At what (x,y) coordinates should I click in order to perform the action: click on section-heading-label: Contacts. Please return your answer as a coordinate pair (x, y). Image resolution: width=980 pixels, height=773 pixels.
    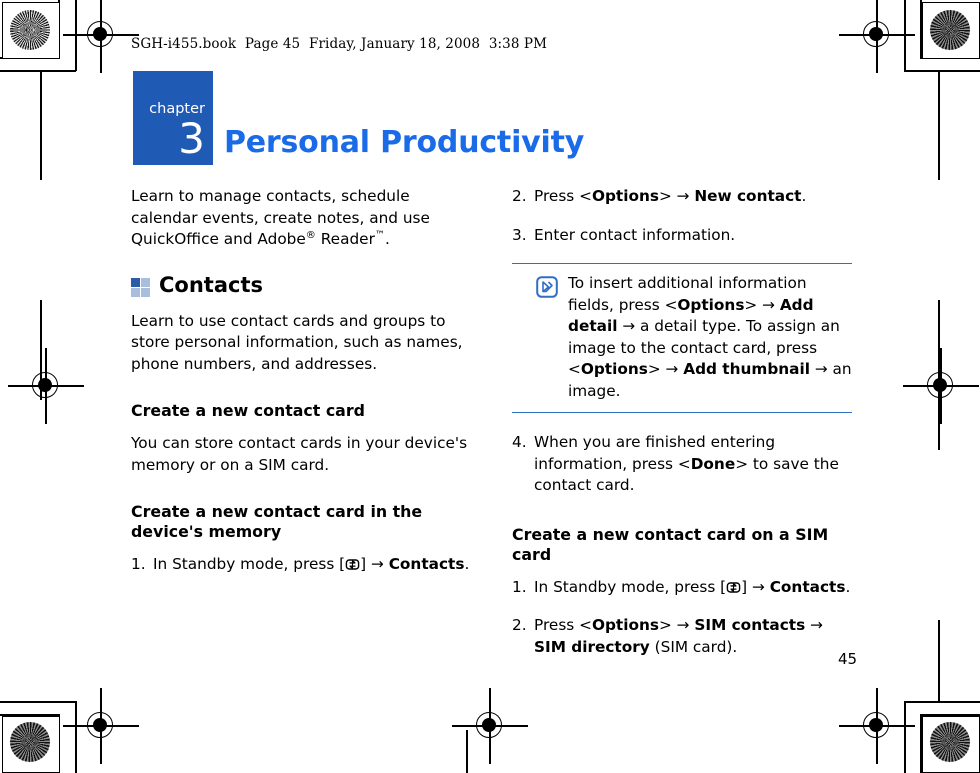
    Looking at the image, I should click on (211, 284).